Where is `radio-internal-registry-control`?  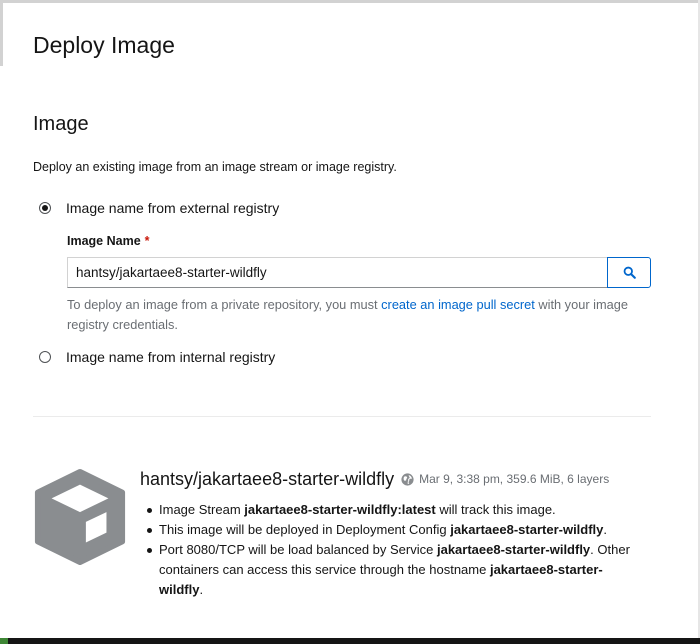 radio-internal-registry-control is located at coordinates (45, 357).